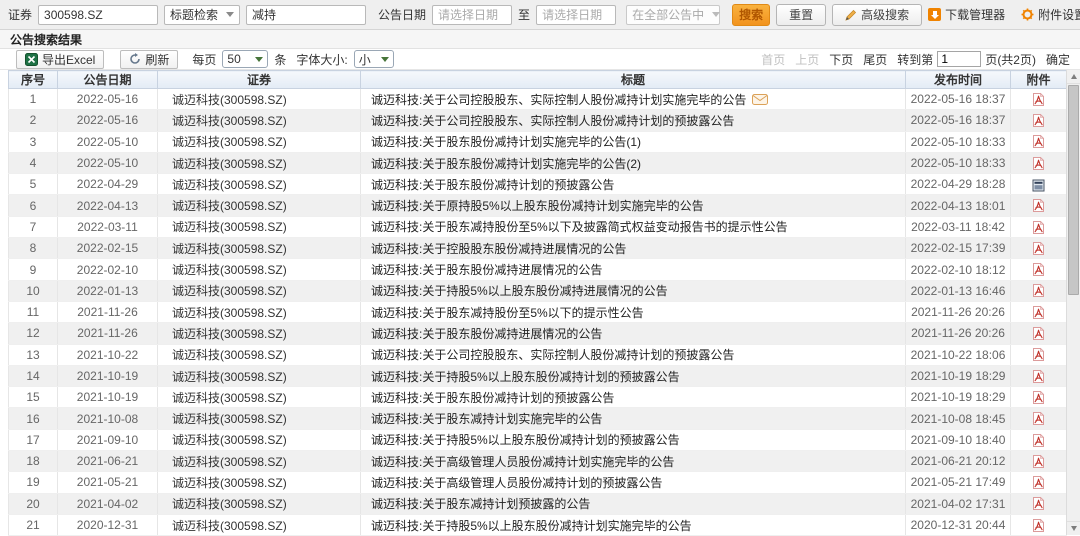 Image resolution: width=1080 pixels, height=536 pixels. Describe the element at coordinates (558, 100) in the screenshot. I see `announcement-title: 诚迈科技:关于公司控股股东、实际控制人股份减持计划实施完毕的公告` at that location.